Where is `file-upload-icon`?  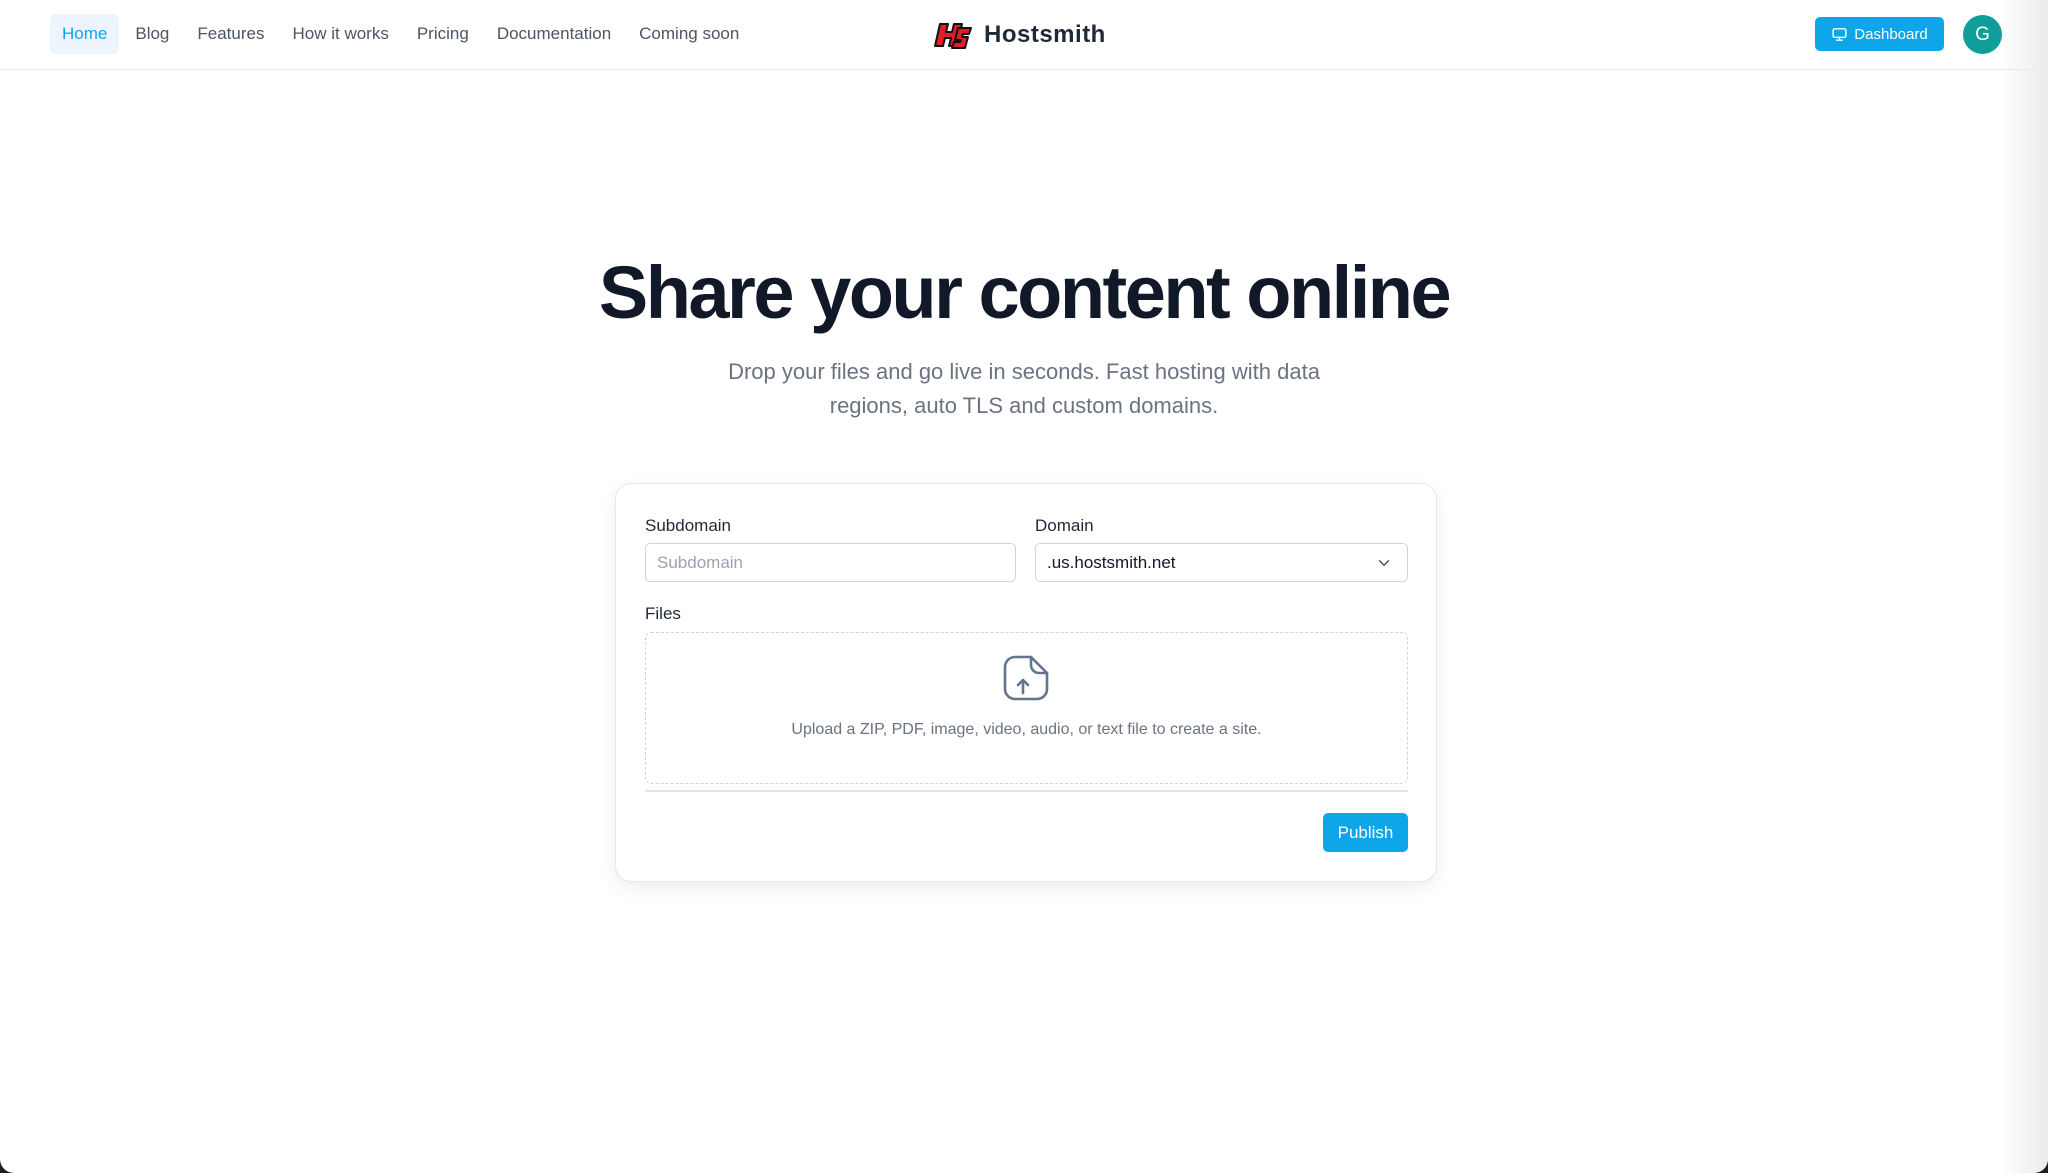
file-upload-icon is located at coordinates (1026, 678).